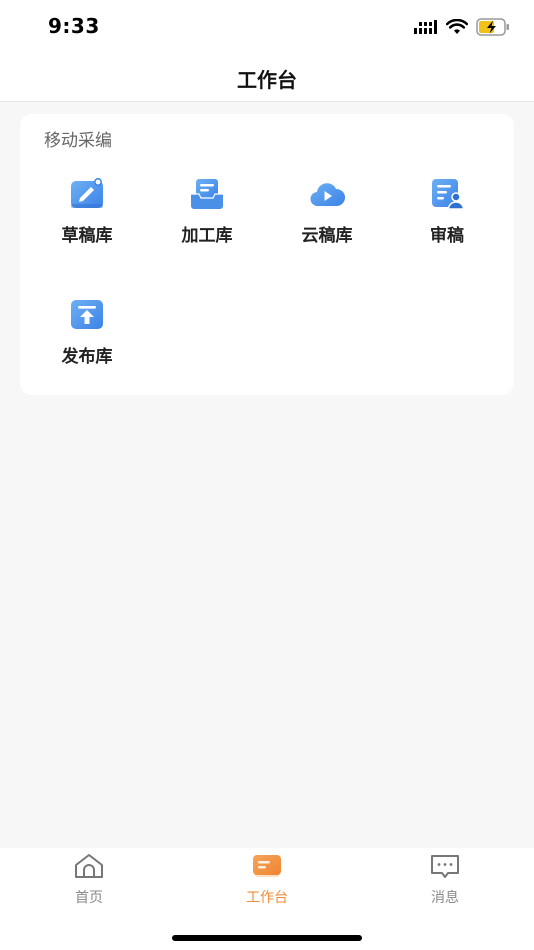  What do you see at coordinates (445, 898) in the screenshot?
I see `tab-messages-label: 消息` at bounding box center [445, 898].